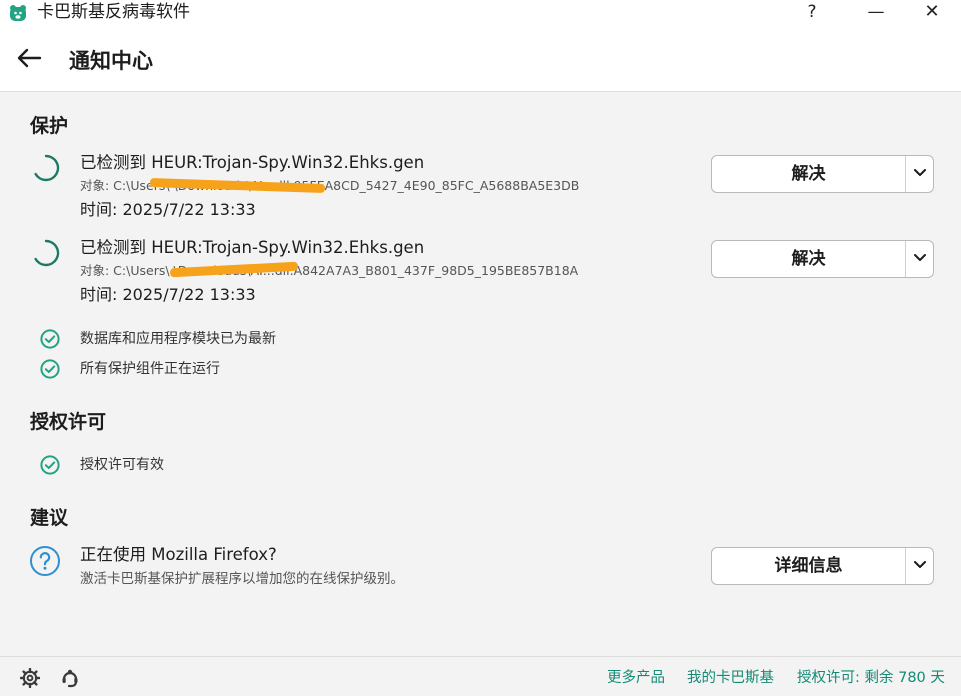 This screenshot has width=961, height=696. I want to click on footer-bar: 更多产品 我的卡巴斯基 授权许可: 剩余 780 天, so click(480, 676).